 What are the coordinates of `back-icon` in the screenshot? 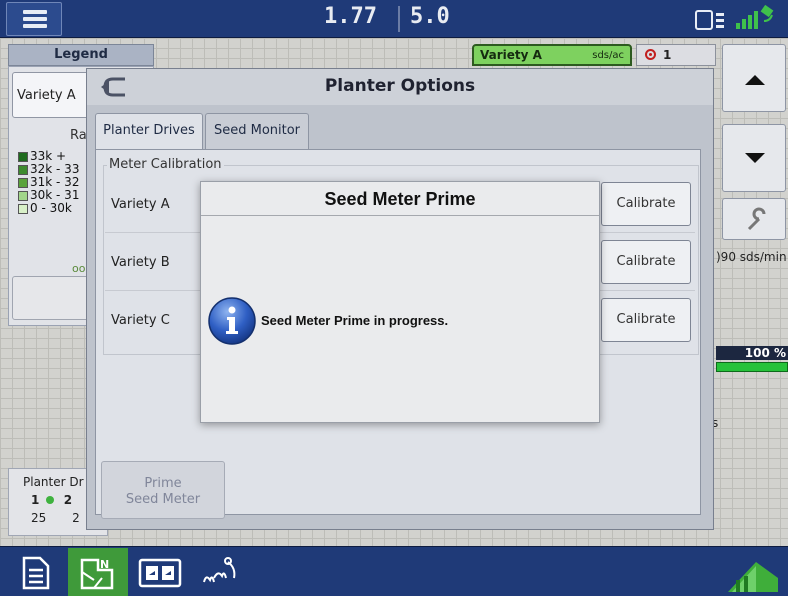 It's located at (114, 87).